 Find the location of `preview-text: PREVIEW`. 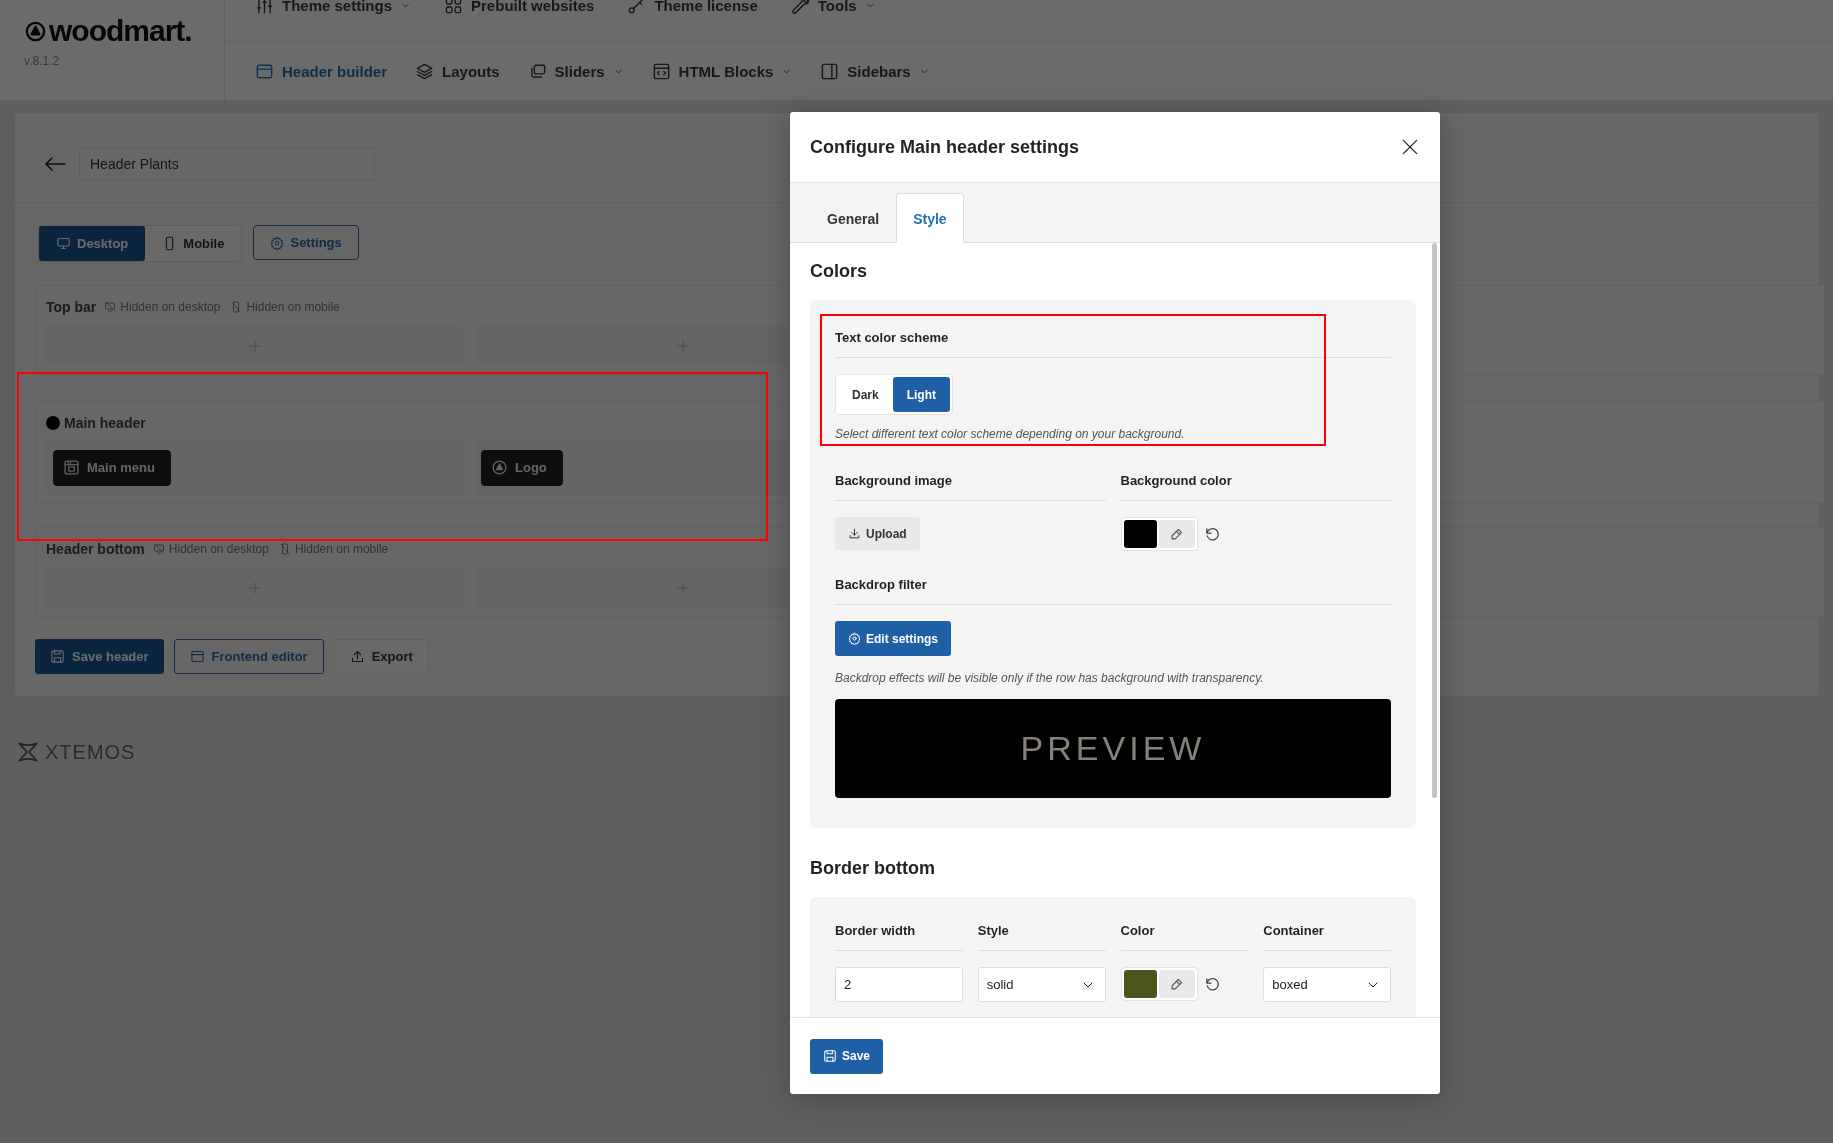

preview-text: PREVIEW is located at coordinates (1113, 748).